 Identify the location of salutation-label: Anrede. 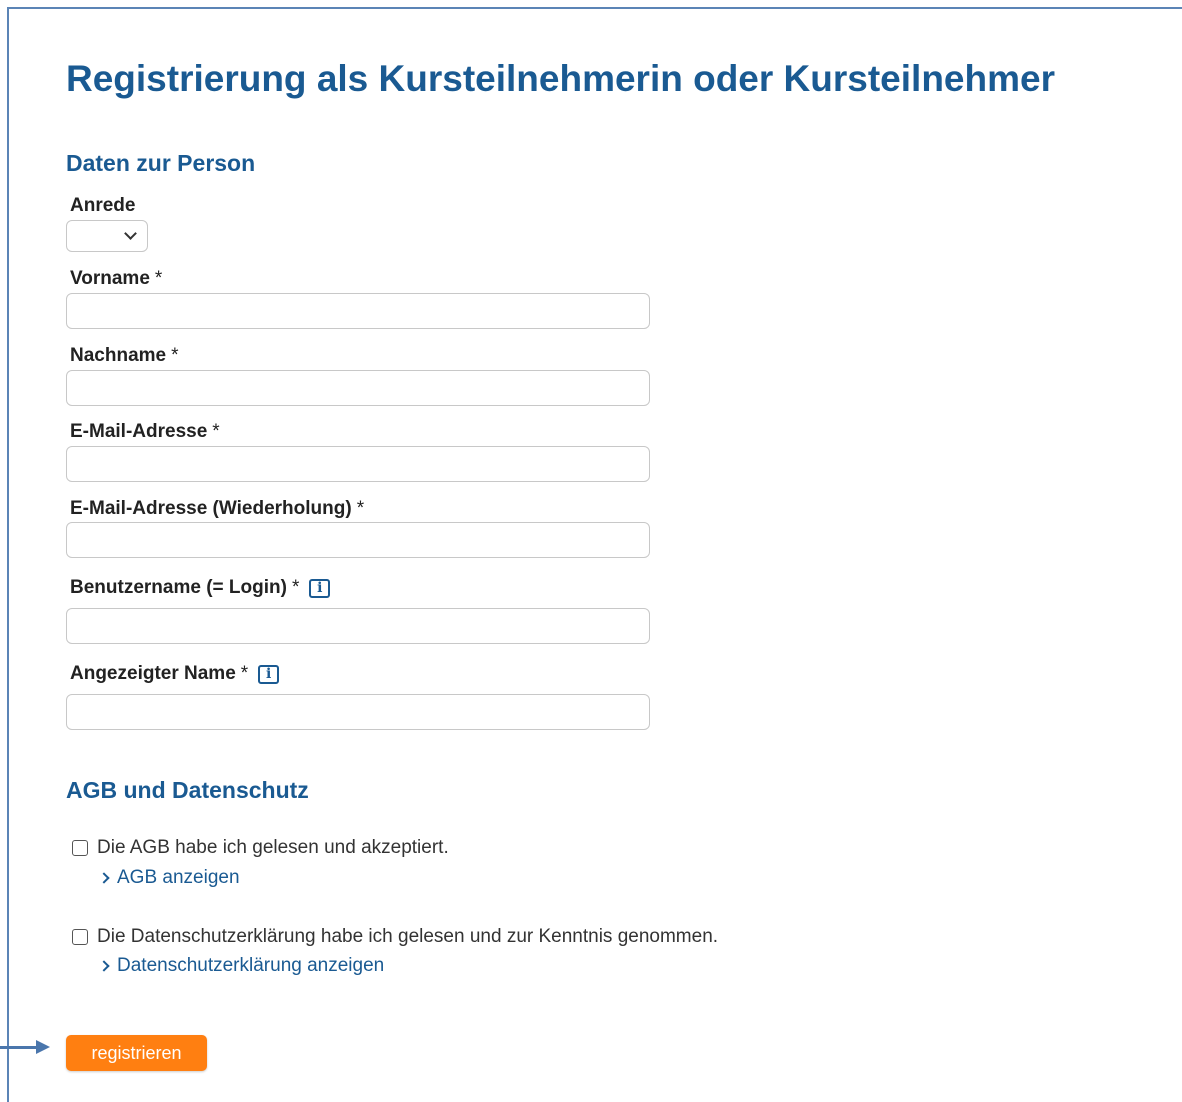
(102, 206).